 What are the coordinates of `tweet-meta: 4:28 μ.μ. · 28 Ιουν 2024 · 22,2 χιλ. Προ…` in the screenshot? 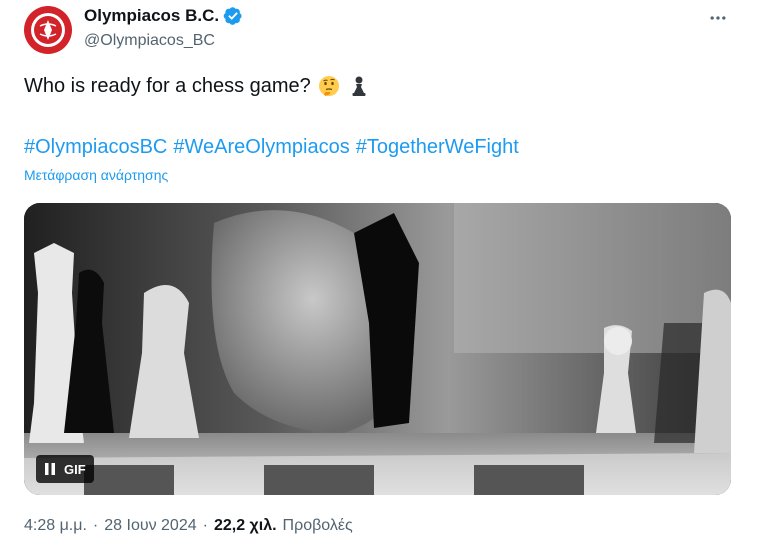 It's located at (188, 526).